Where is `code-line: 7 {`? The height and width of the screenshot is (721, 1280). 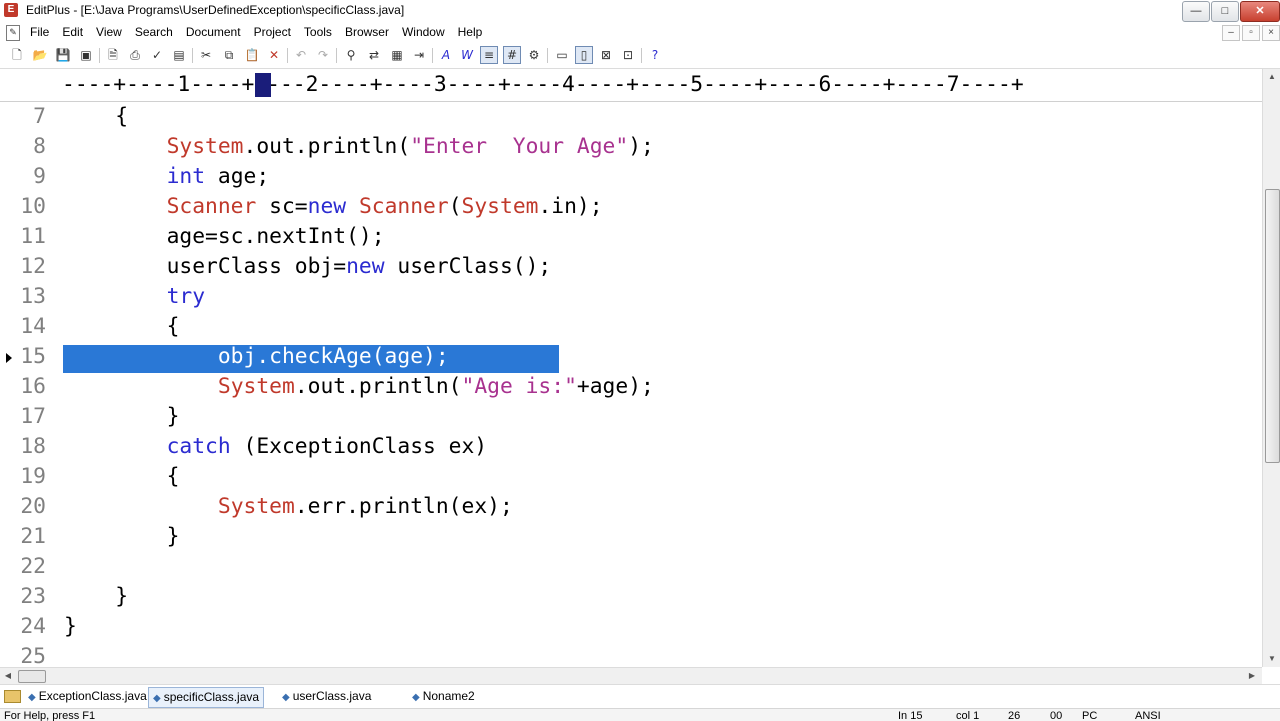
code-line: 7 { is located at coordinates (631, 117).